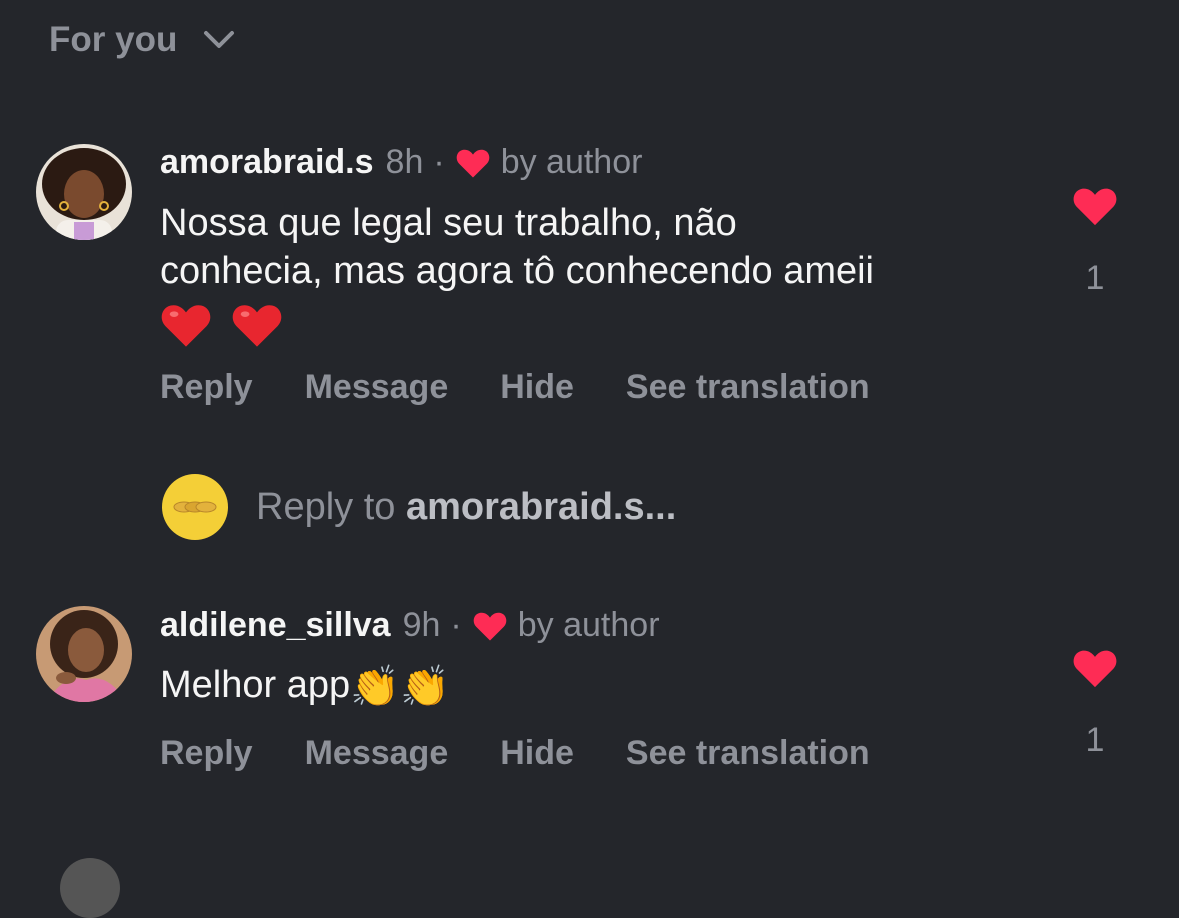  I want to click on comment-meta: amorabraid.s 8h · by author, so click(401, 162).